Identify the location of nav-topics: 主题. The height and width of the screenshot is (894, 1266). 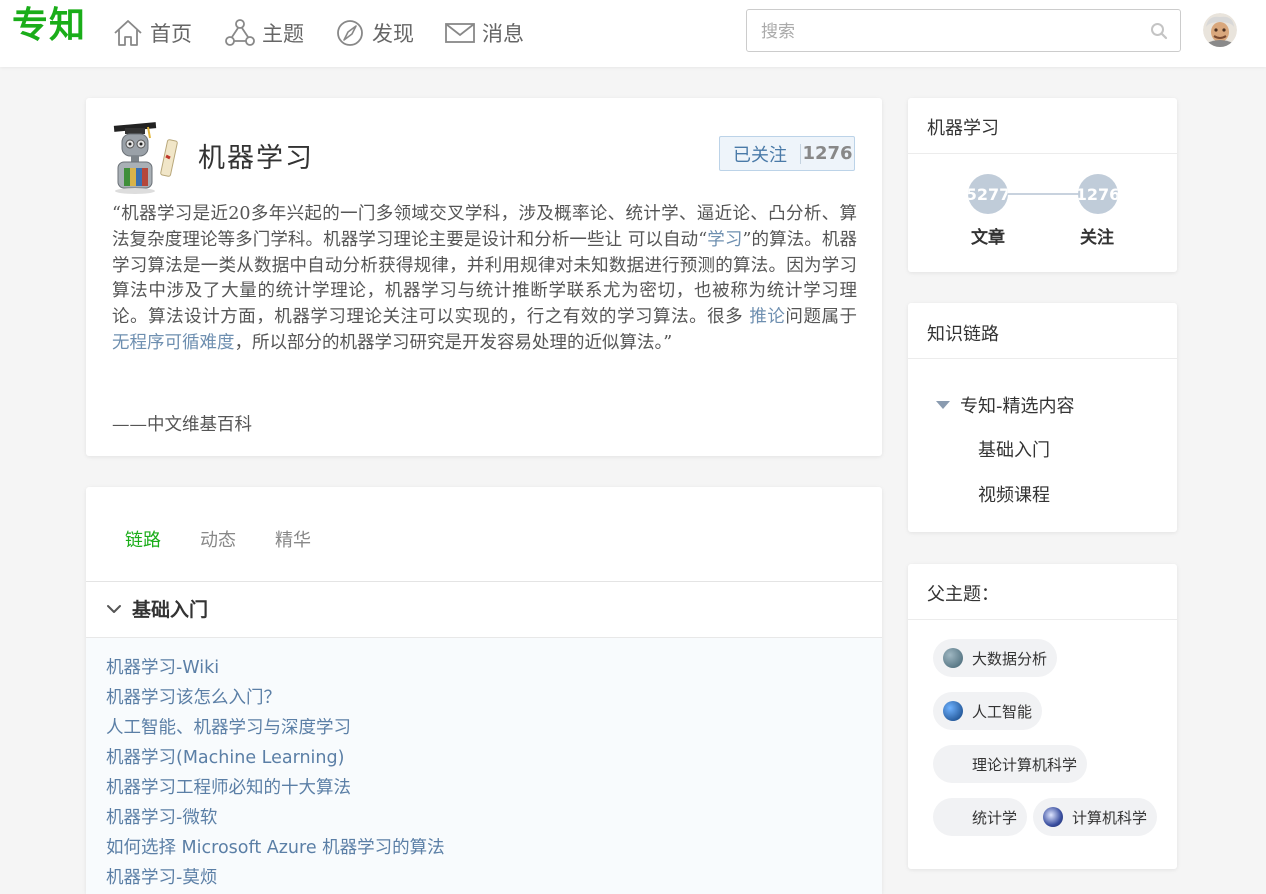
(264, 33).